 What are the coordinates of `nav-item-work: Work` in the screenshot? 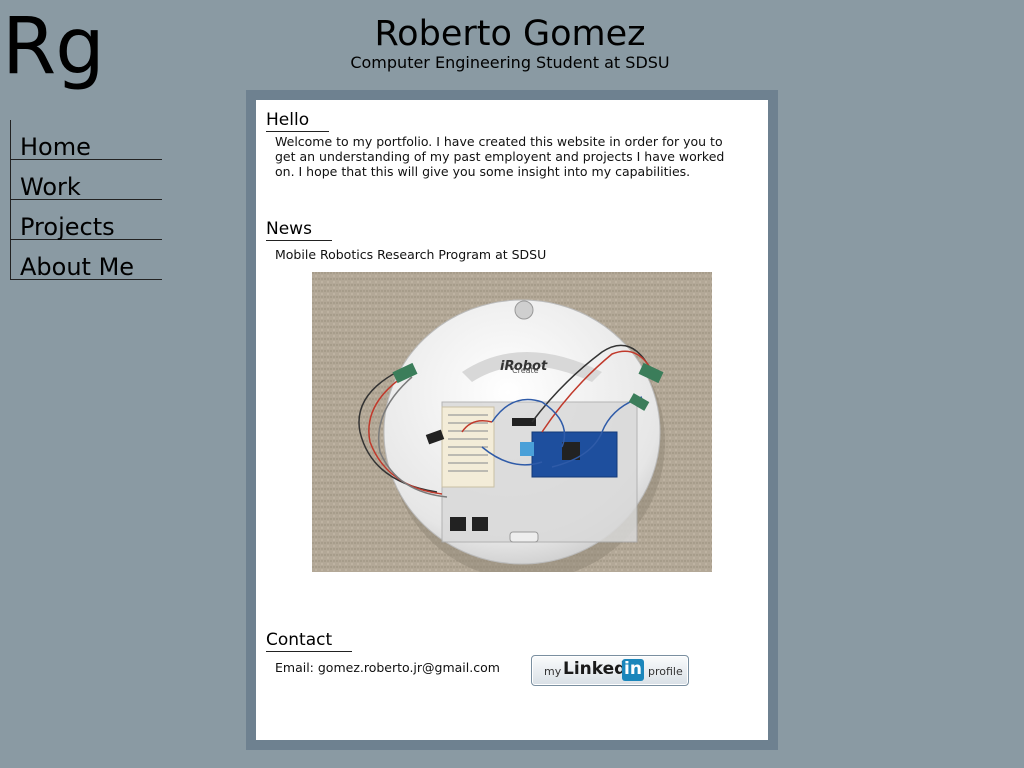 It's located at (86, 180).